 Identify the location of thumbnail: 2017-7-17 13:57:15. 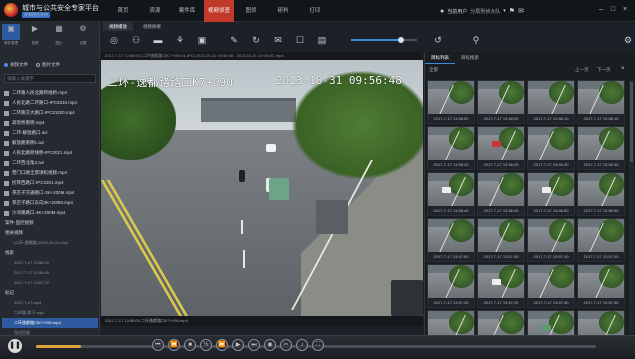
(601, 240).